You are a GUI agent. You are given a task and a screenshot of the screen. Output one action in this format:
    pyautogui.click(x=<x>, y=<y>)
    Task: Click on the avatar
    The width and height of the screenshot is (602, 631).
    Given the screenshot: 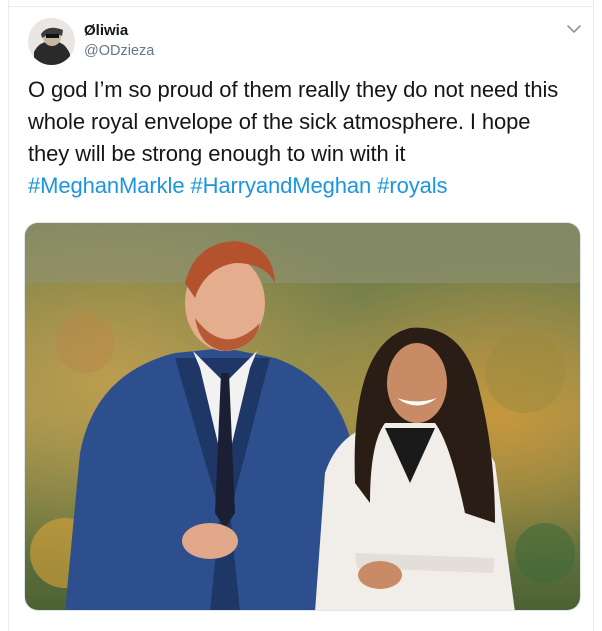 What is the action you would take?
    pyautogui.click(x=51, y=41)
    